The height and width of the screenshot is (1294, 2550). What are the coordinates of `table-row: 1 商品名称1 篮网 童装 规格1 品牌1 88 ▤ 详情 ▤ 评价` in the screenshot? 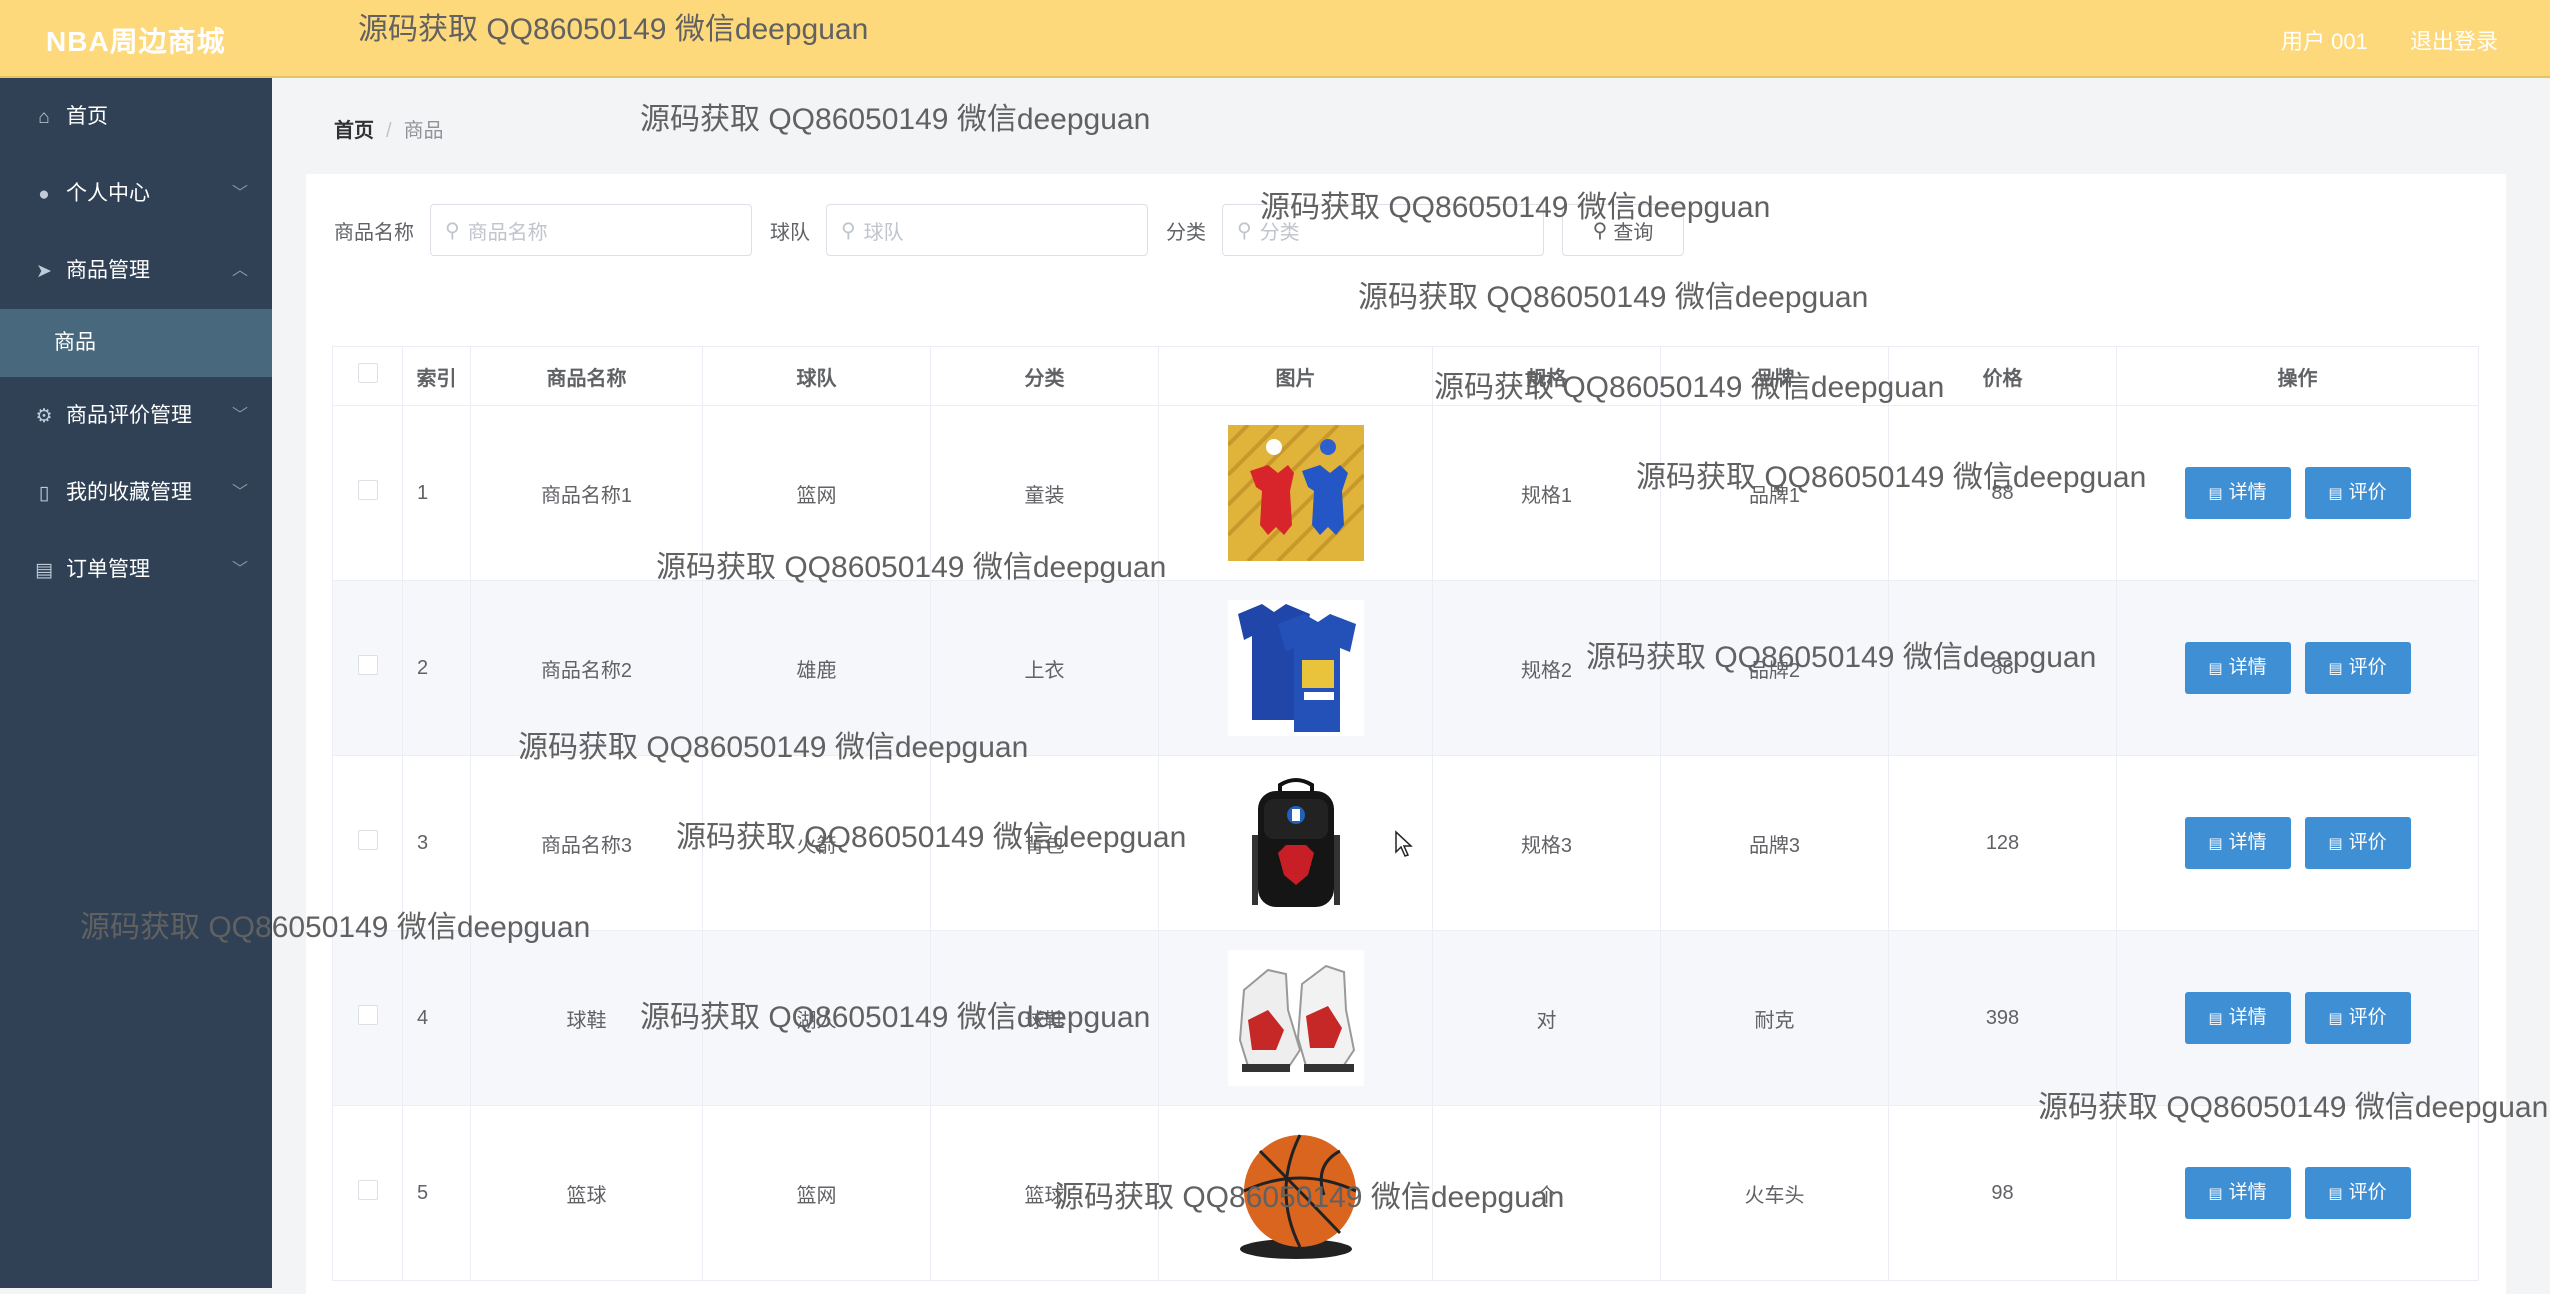 It's located at (1405, 493).